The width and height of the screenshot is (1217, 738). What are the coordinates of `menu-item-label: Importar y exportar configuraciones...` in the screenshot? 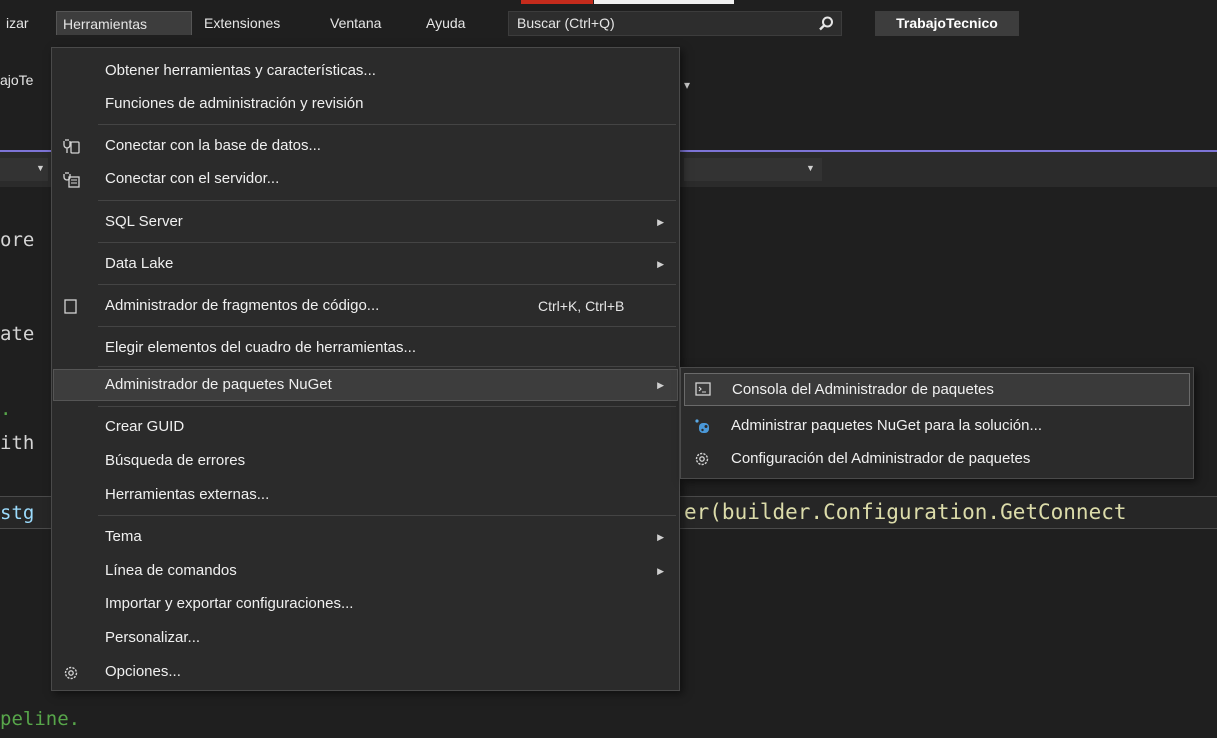 It's located at (229, 603).